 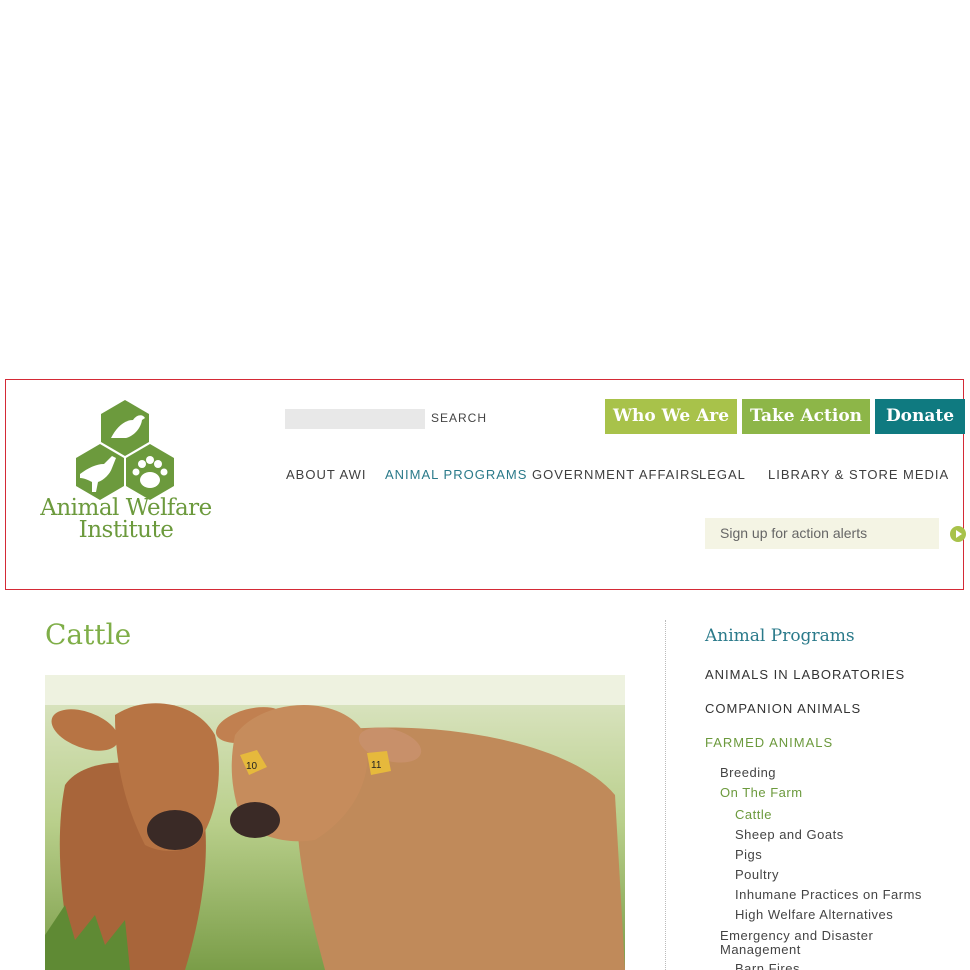 What do you see at coordinates (665, 795) in the screenshot?
I see `content-divider` at bounding box center [665, 795].